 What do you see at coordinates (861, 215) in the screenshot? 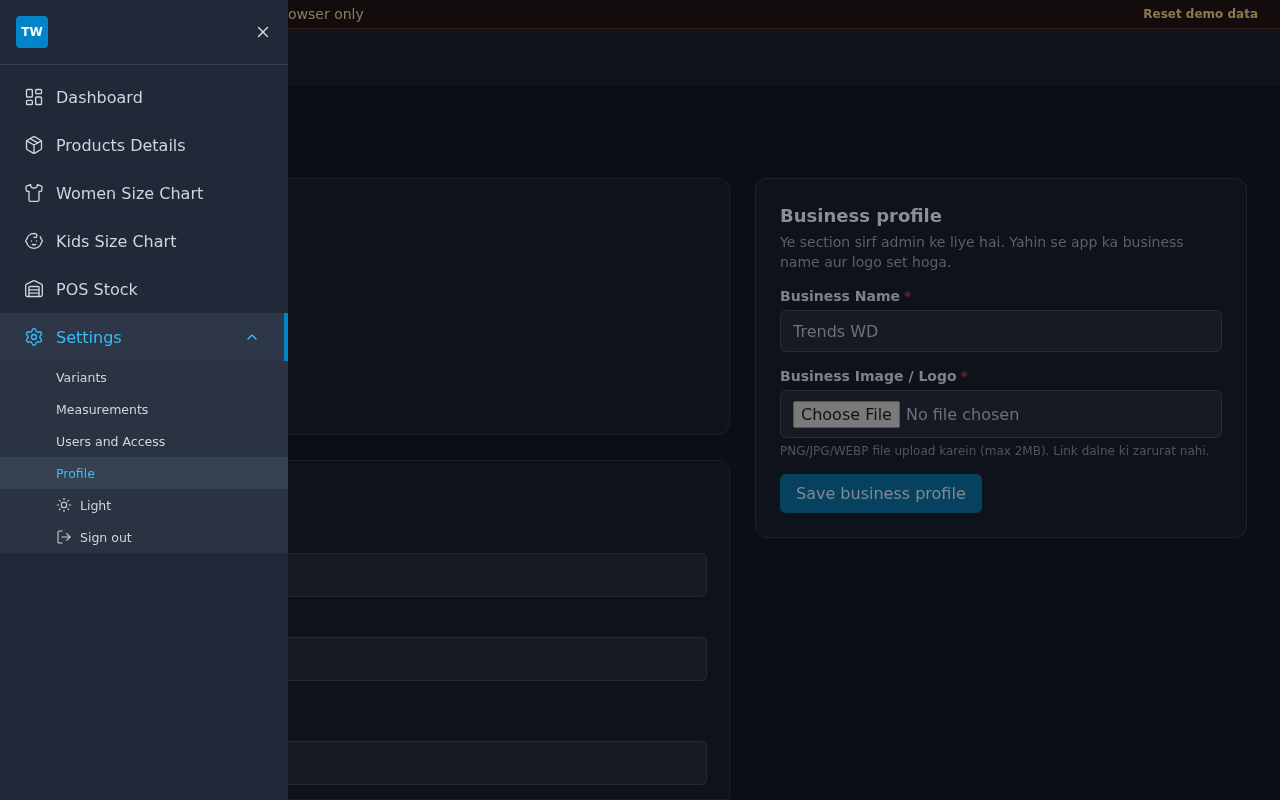
I see `card-title: Business profile` at bounding box center [861, 215].